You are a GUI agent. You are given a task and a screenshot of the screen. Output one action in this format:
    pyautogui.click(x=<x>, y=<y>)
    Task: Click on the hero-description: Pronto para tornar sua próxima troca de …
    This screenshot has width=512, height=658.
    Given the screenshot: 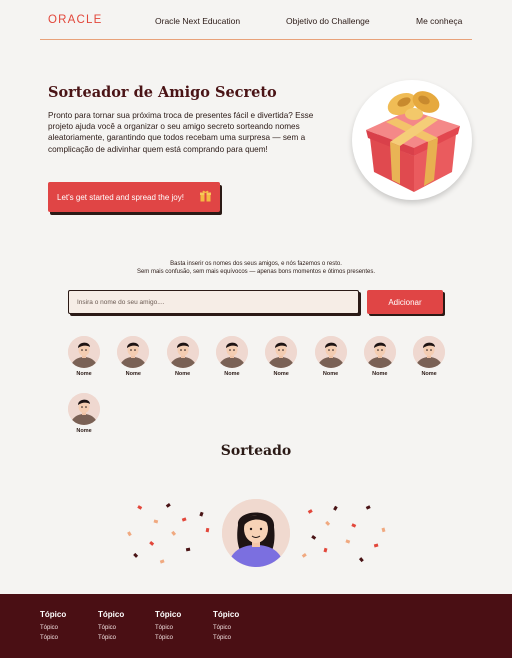 What is the action you would take?
    pyautogui.click(x=181, y=132)
    